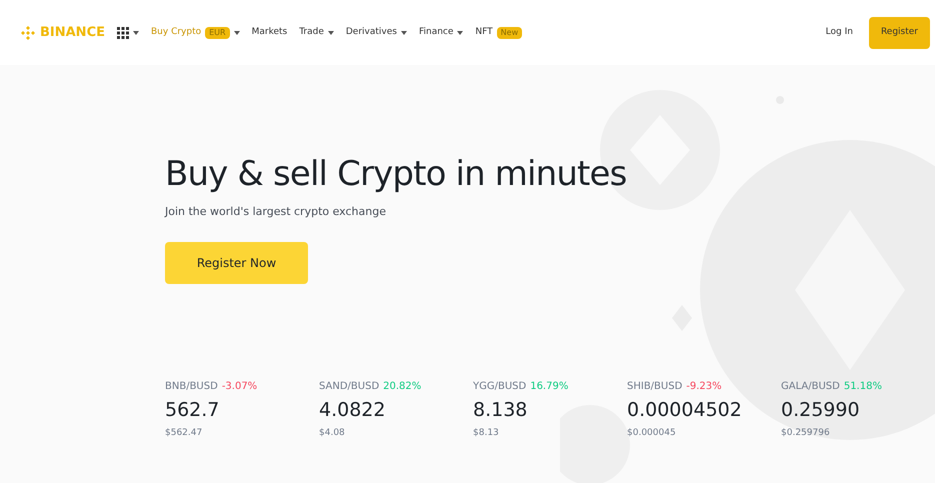 The width and height of the screenshot is (935, 483). What do you see at coordinates (486, 433) in the screenshot?
I see `usd-price: $8.13` at bounding box center [486, 433].